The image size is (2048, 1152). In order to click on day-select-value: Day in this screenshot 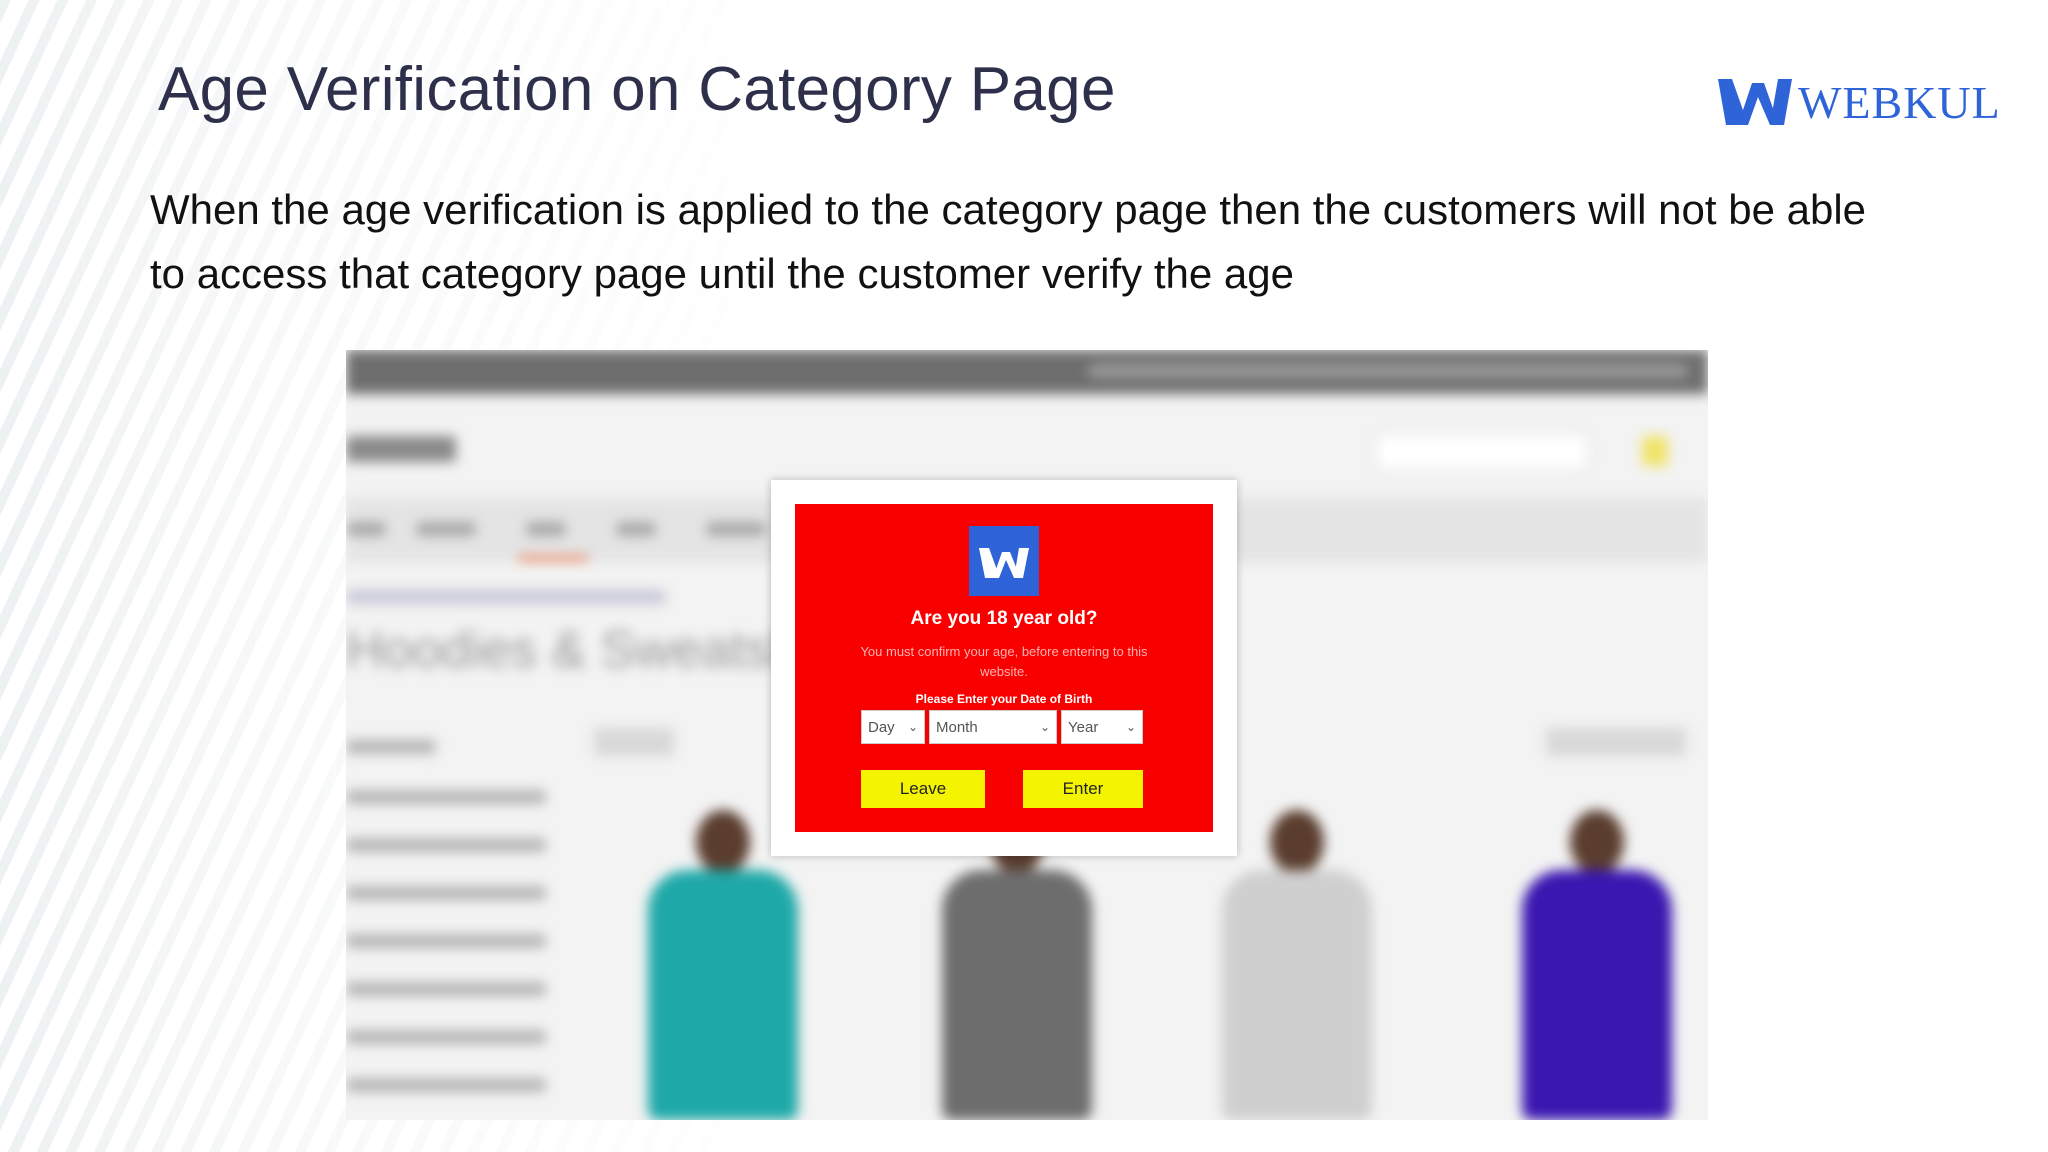, I will do `click(881, 727)`.